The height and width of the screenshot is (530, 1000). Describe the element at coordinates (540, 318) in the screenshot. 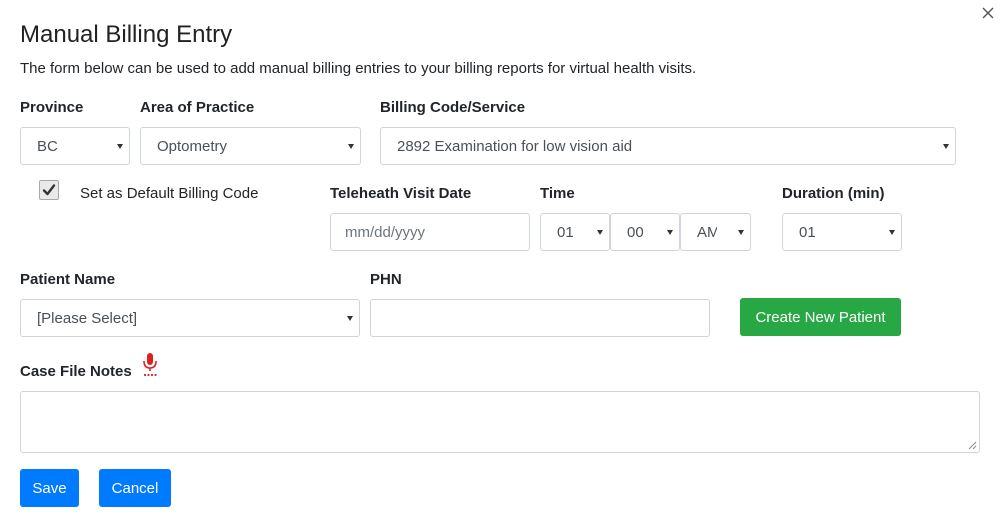

I see `phn-input` at that location.